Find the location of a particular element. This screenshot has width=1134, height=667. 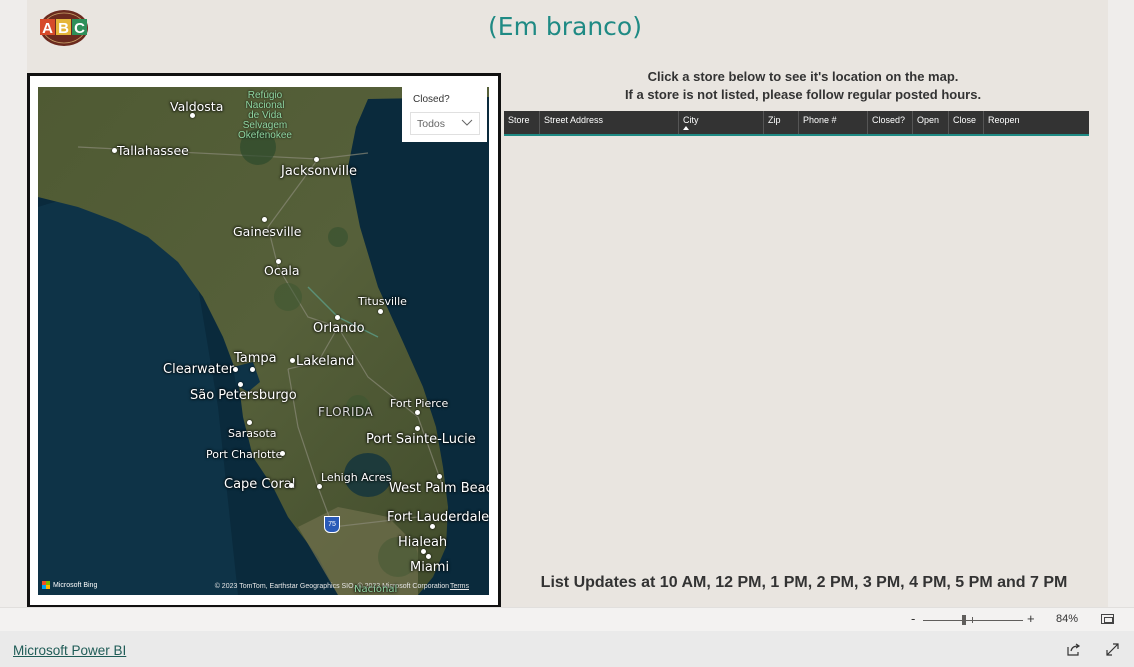

left-margin is located at coordinates (13, 303).